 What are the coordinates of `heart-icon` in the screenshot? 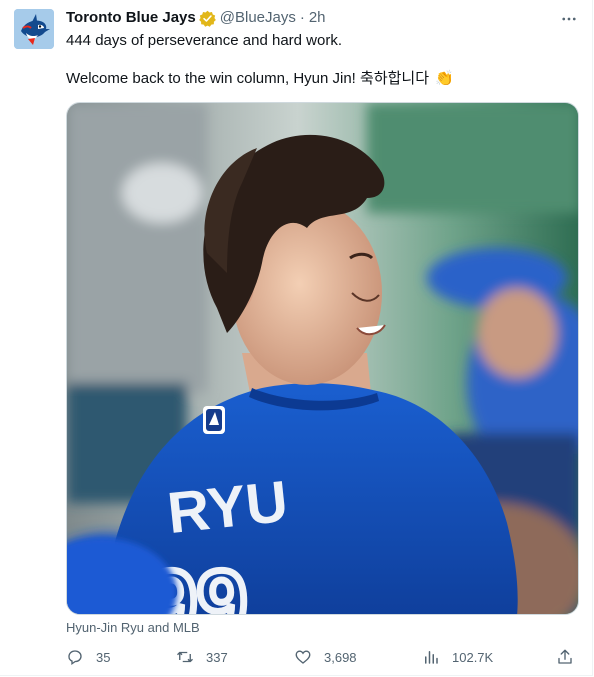 It's located at (303, 657).